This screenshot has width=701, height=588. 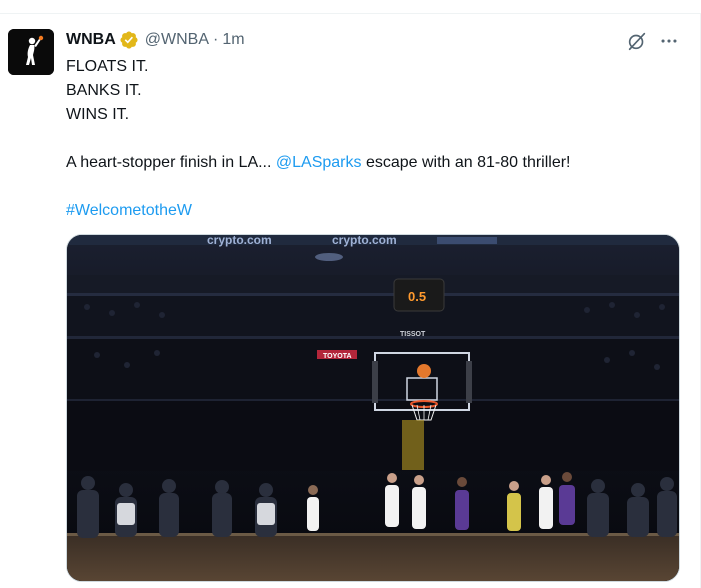 I want to click on verified-badge-icon, so click(x=129, y=40).